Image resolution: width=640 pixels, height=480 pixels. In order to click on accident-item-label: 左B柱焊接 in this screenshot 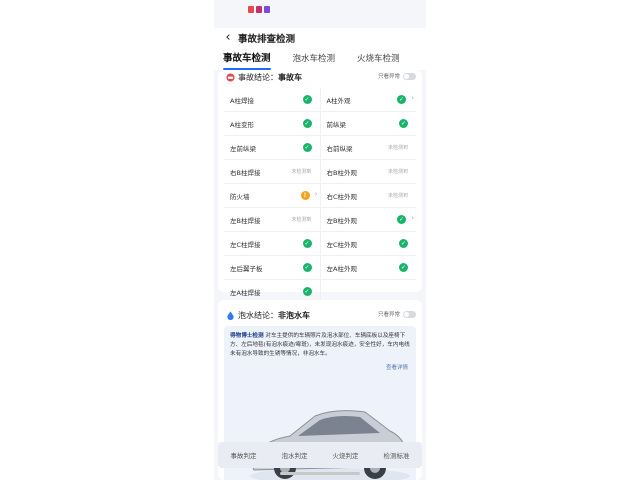, I will do `click(245, 221)`.